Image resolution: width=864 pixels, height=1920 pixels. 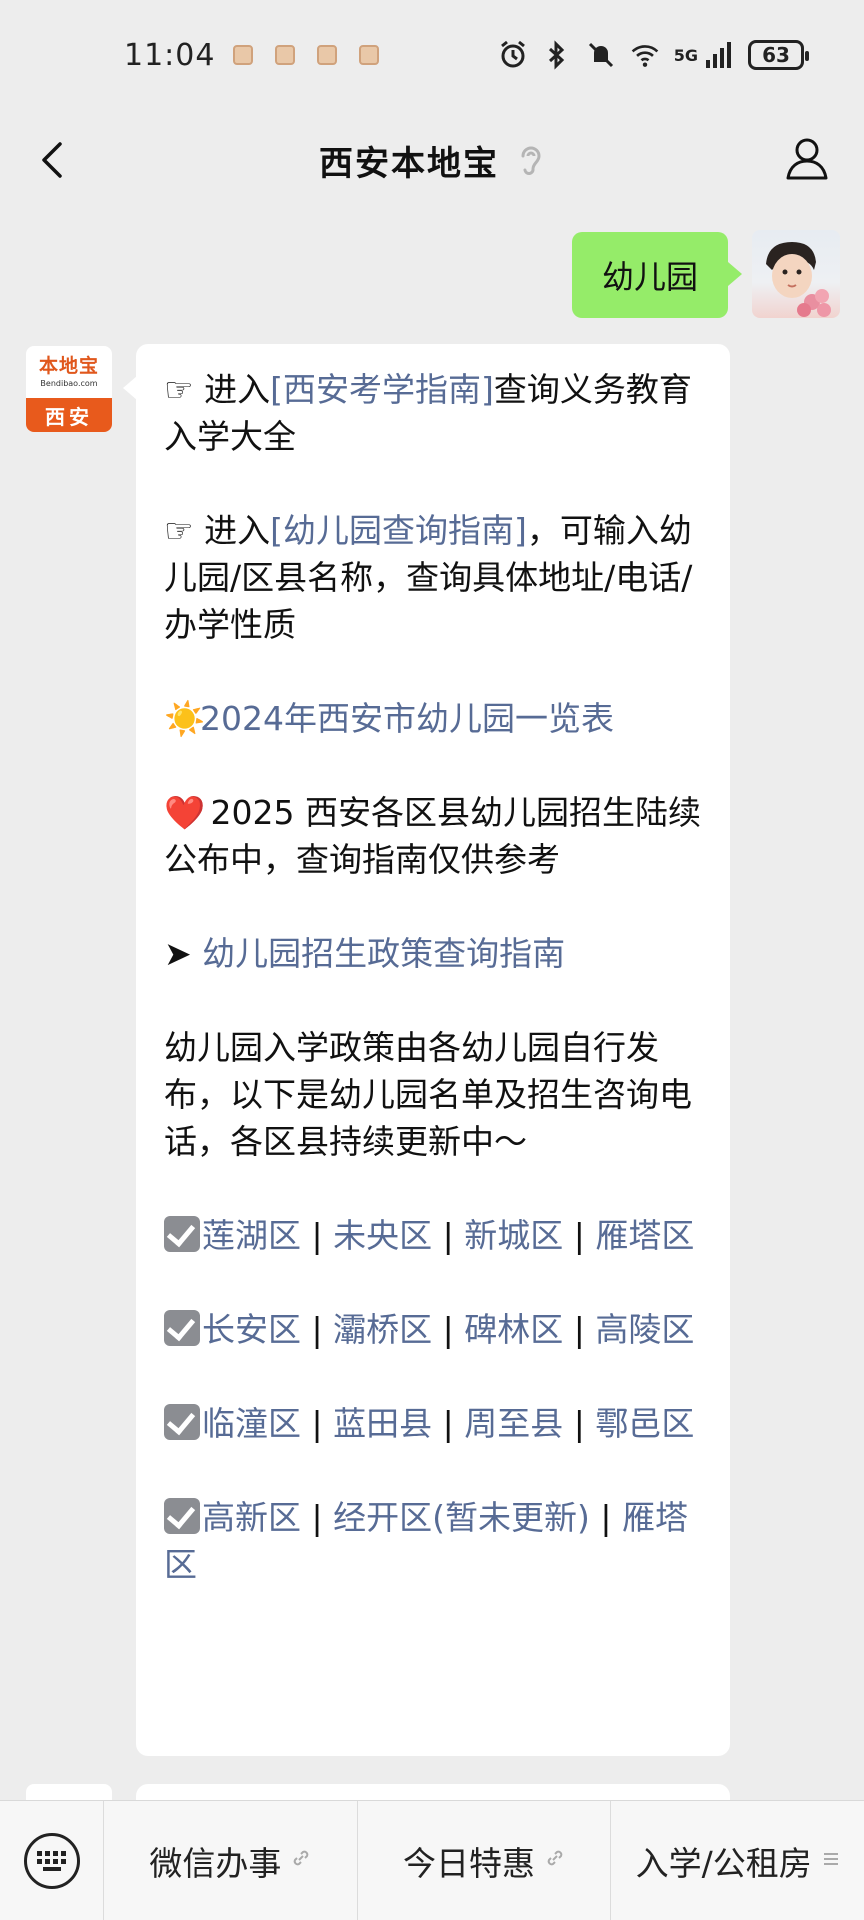 What do you see at coordinates (513, 1423) in the screenshot?
I see `district-link: 周至县` at bounding box center [513, 1423].